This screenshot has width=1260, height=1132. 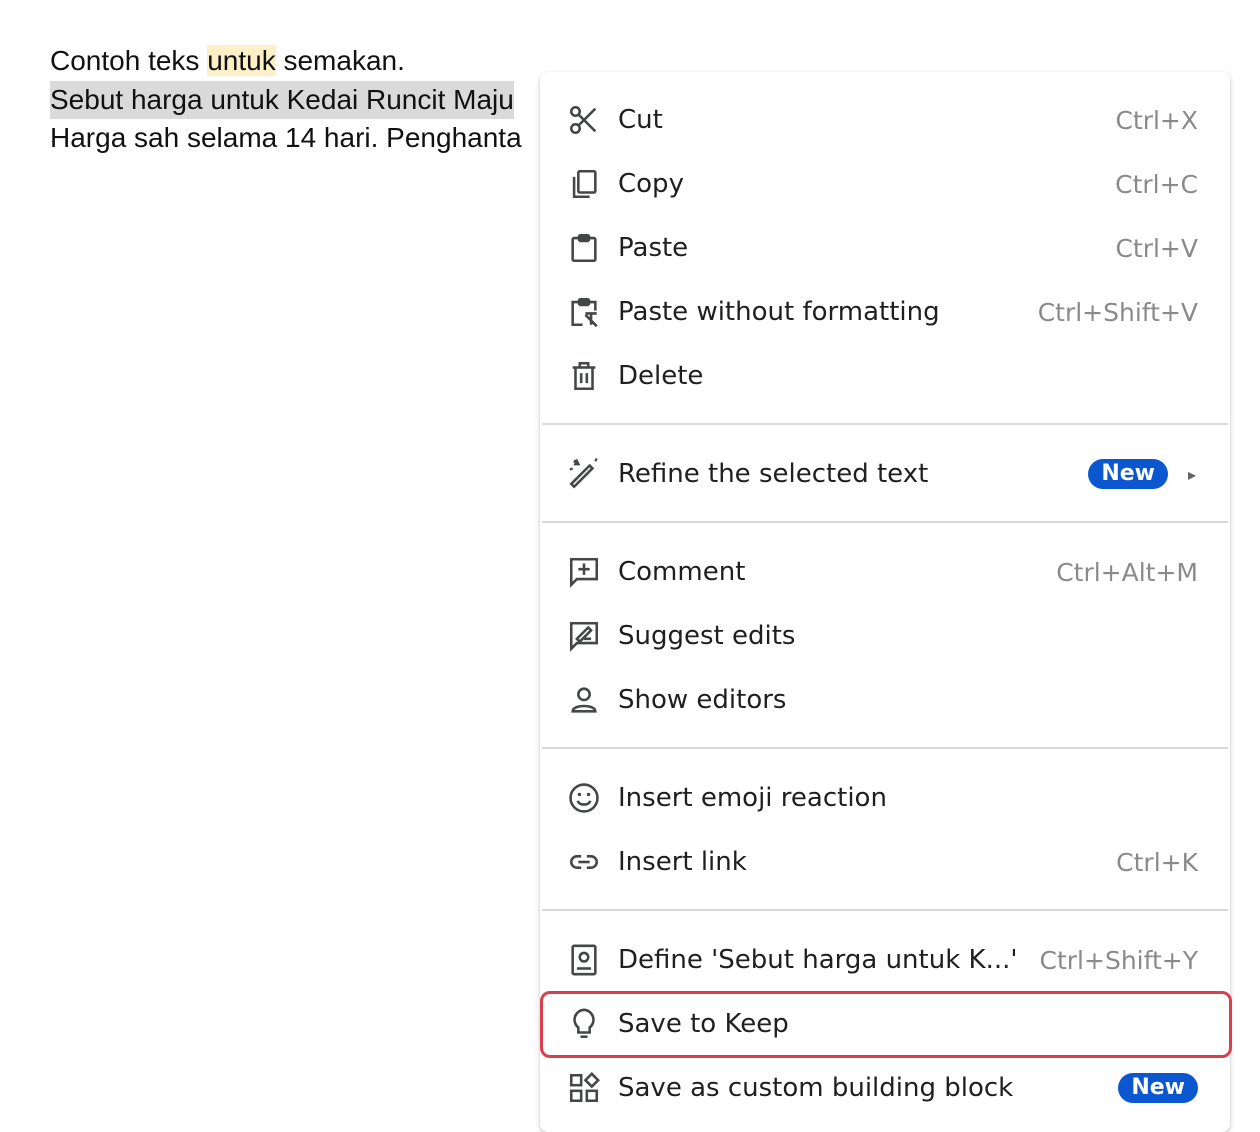 What do you see at coordinates (584, 184) in the screenshot?
I see `copy-icon` at bounding box center [584, 184].